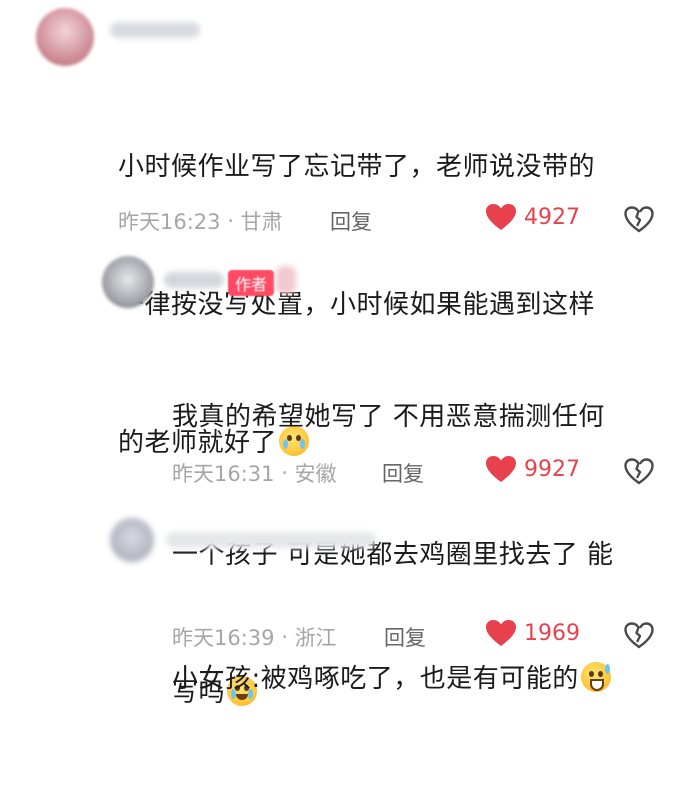 This screenshot has width=690, height=808. I want to click on like-button: 1969, so click(533, 633).